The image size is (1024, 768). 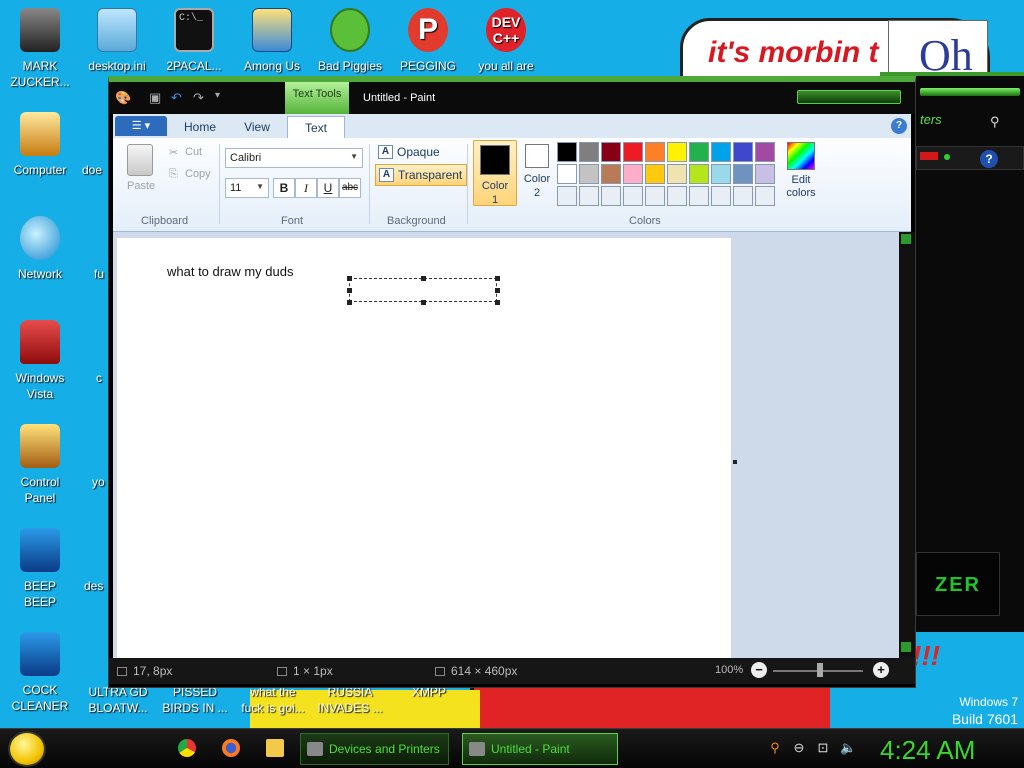 I want to click on cut-icon: ✂, so click(x=173, y=152).